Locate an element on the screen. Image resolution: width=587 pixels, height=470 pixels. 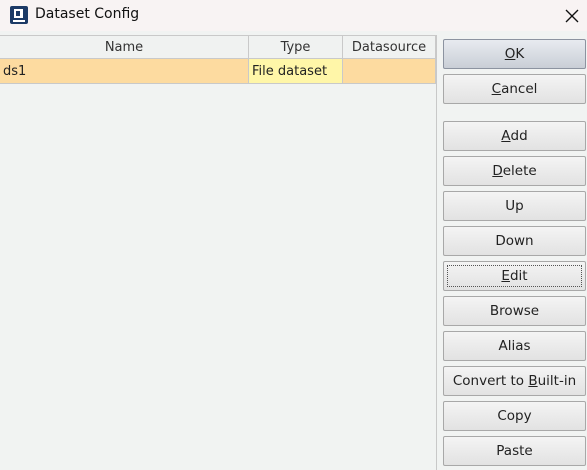
down-button: Down is located at coordinates (514, 241).